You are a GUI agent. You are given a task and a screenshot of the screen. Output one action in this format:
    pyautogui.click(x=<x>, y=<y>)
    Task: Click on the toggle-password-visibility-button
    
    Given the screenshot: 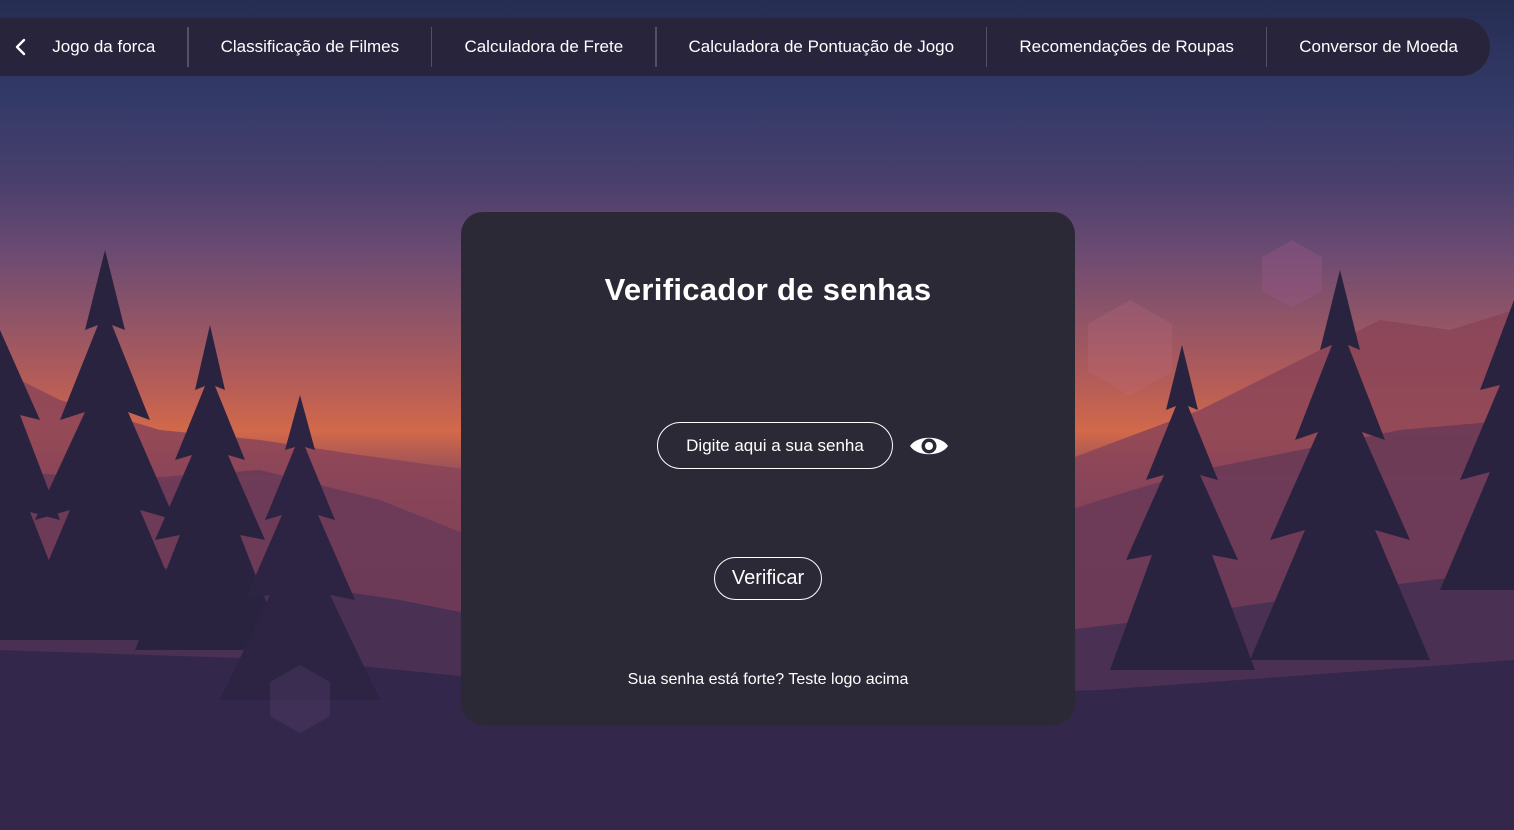 What is the action you would take?
    pyautogui.click(x=929, y=446)
    